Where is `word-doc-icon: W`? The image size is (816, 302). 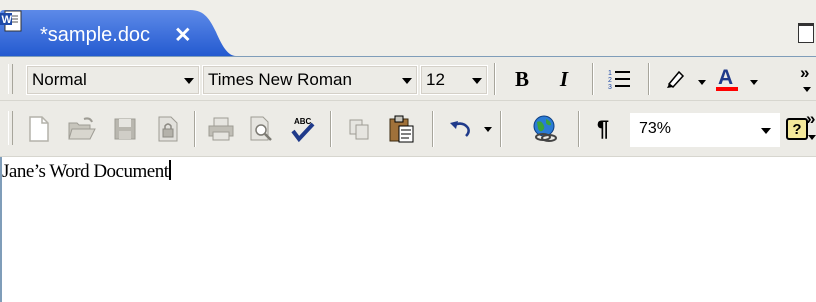 word-doc-icon: W is located at coordinates (11, 21).